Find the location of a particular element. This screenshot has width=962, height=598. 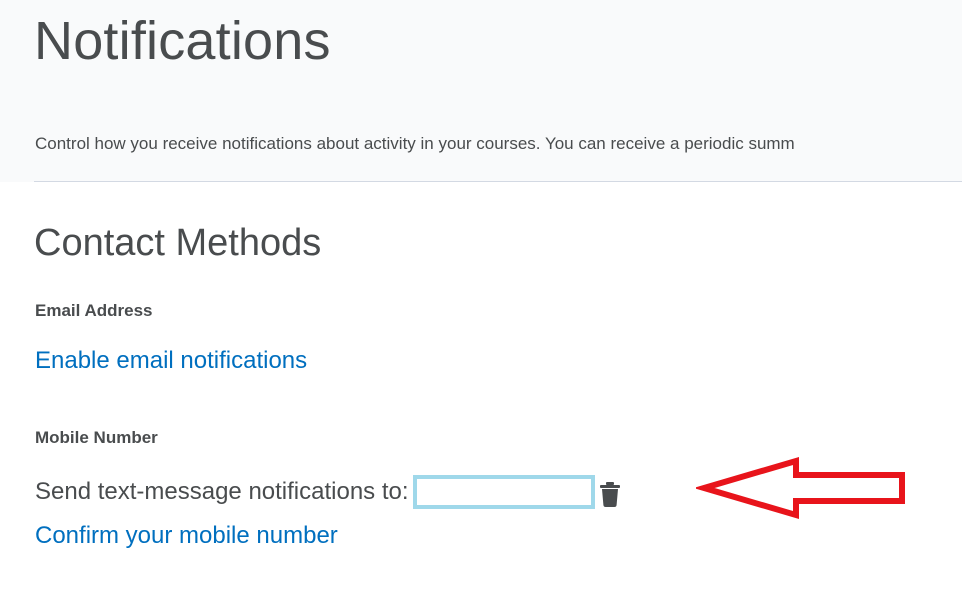

contact-methods-heading: Contact Methods is located at coordinates (178, 243).